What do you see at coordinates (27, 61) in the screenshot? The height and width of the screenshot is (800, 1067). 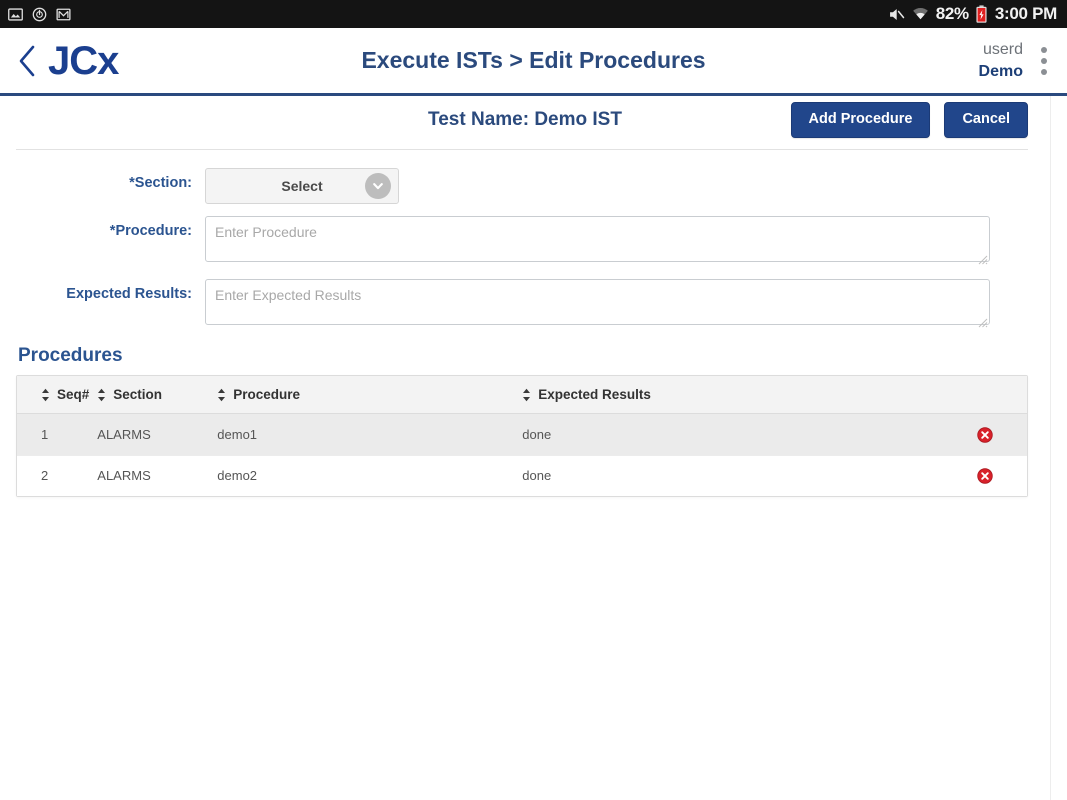 I see `back-chevron-icon` at bounding box center [27, 61].